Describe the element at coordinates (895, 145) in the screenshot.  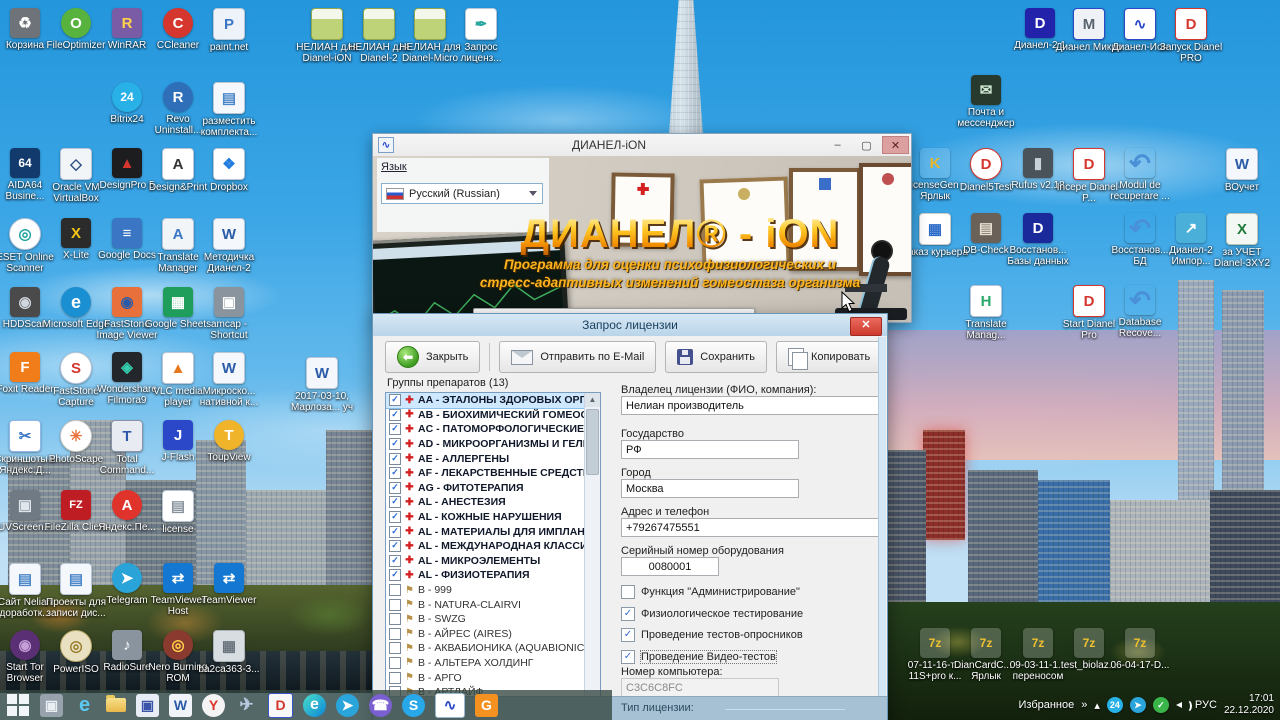
I see `close-button: ✕` at that location.